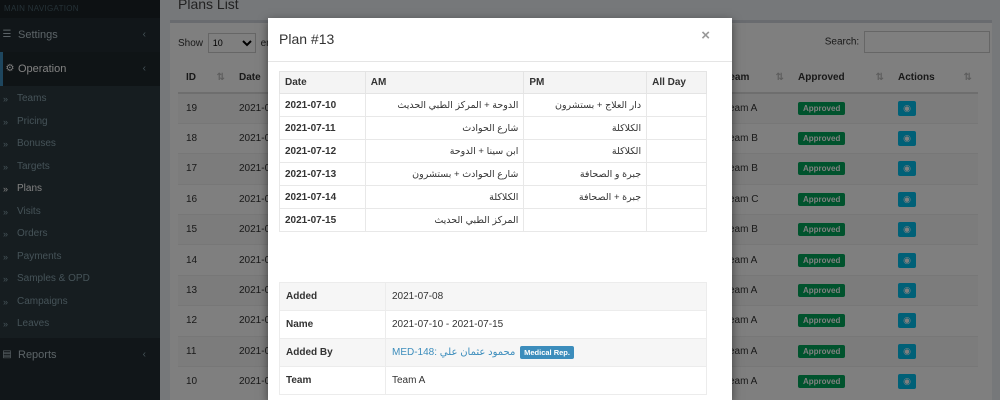  I want to click on added-by-cell: MED-148: محمود عثمان علي Medical Rep., so click(546, 352).